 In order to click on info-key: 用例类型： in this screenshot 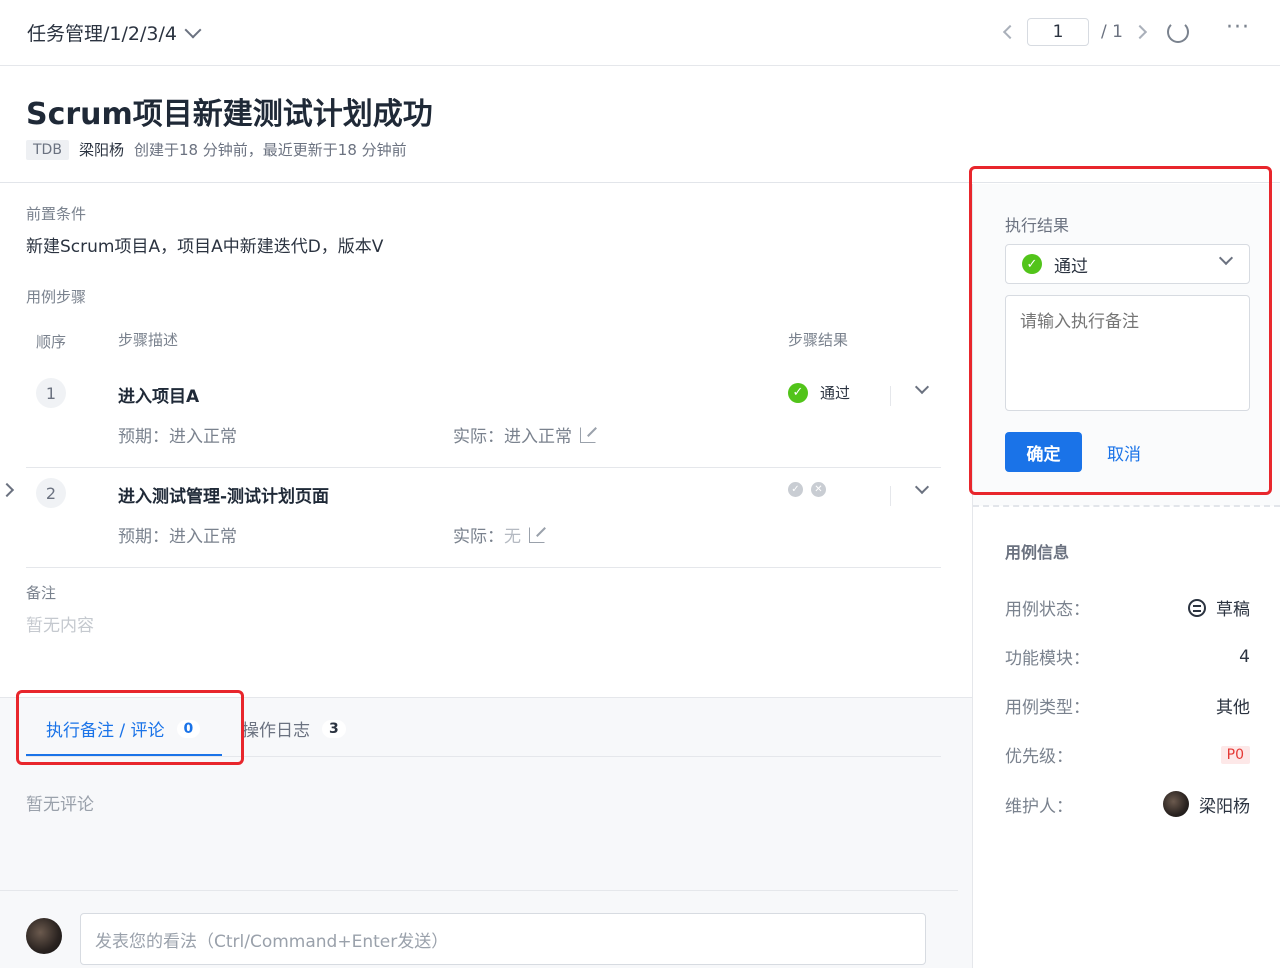, I will do `click(1047, 708)`.